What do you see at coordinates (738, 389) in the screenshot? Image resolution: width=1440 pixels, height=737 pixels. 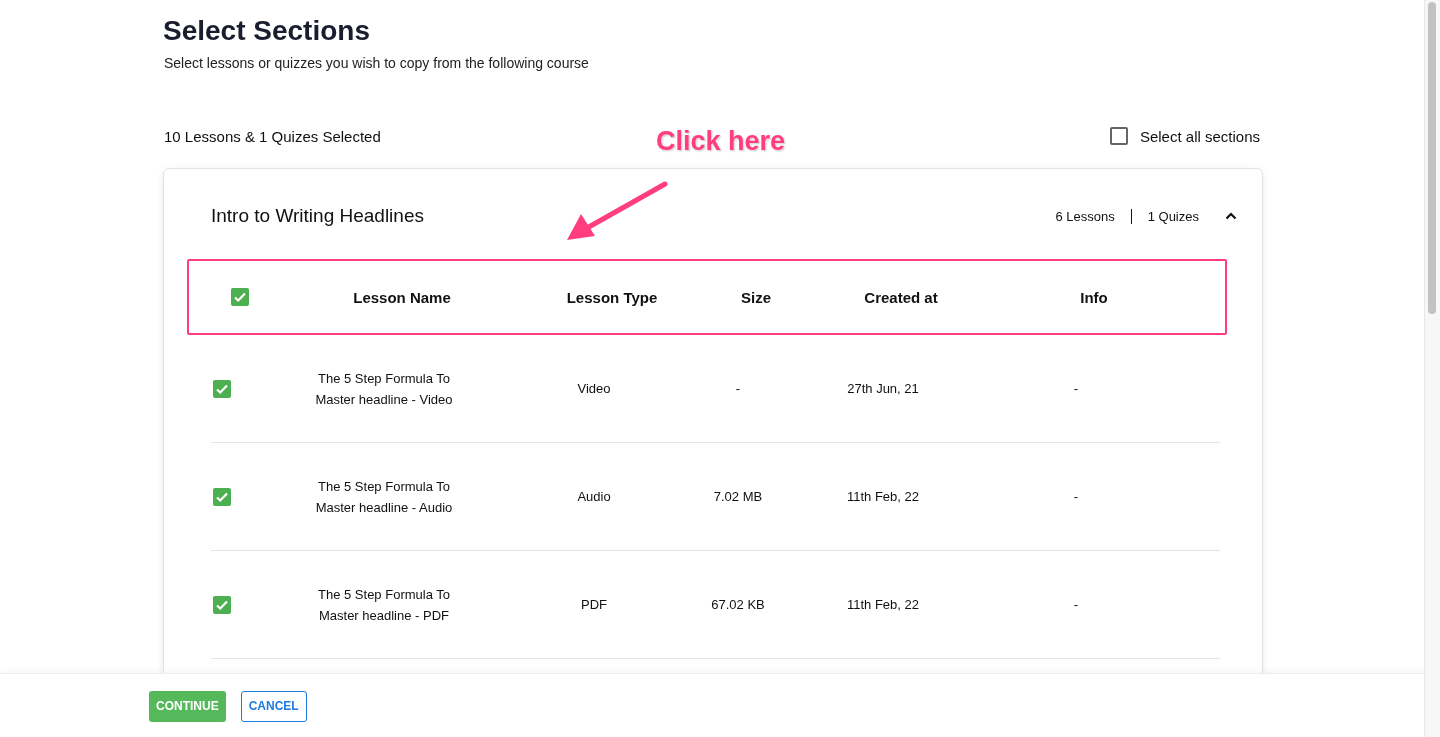 I see `size-cell-text: -` at bounding box center [738, 389].